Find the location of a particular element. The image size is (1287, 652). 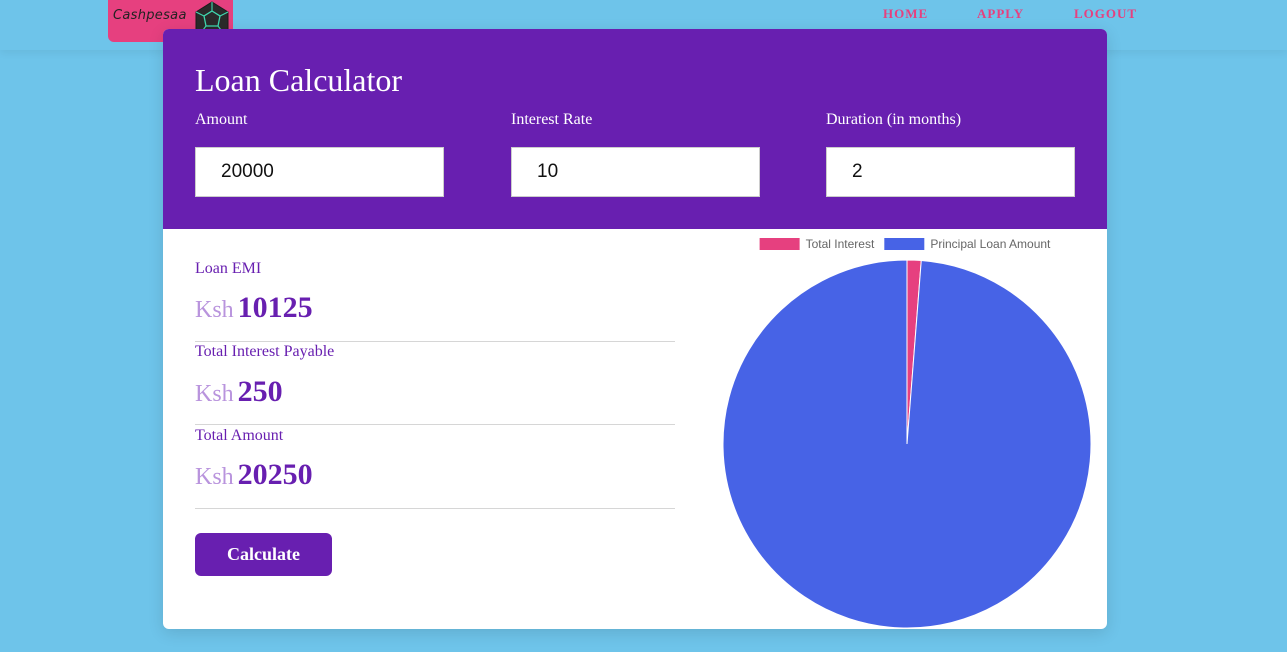

interest-rate-input is located at coordinates (635, 172).